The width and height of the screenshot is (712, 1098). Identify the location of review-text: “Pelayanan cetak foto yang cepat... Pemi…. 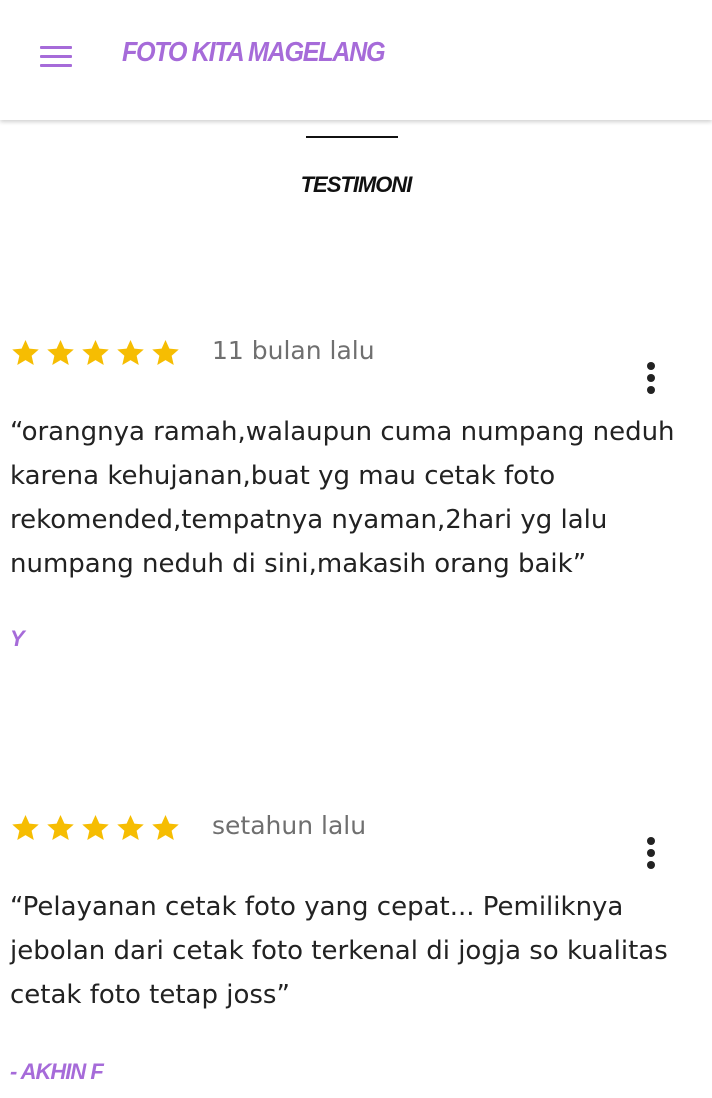
(339, 951).